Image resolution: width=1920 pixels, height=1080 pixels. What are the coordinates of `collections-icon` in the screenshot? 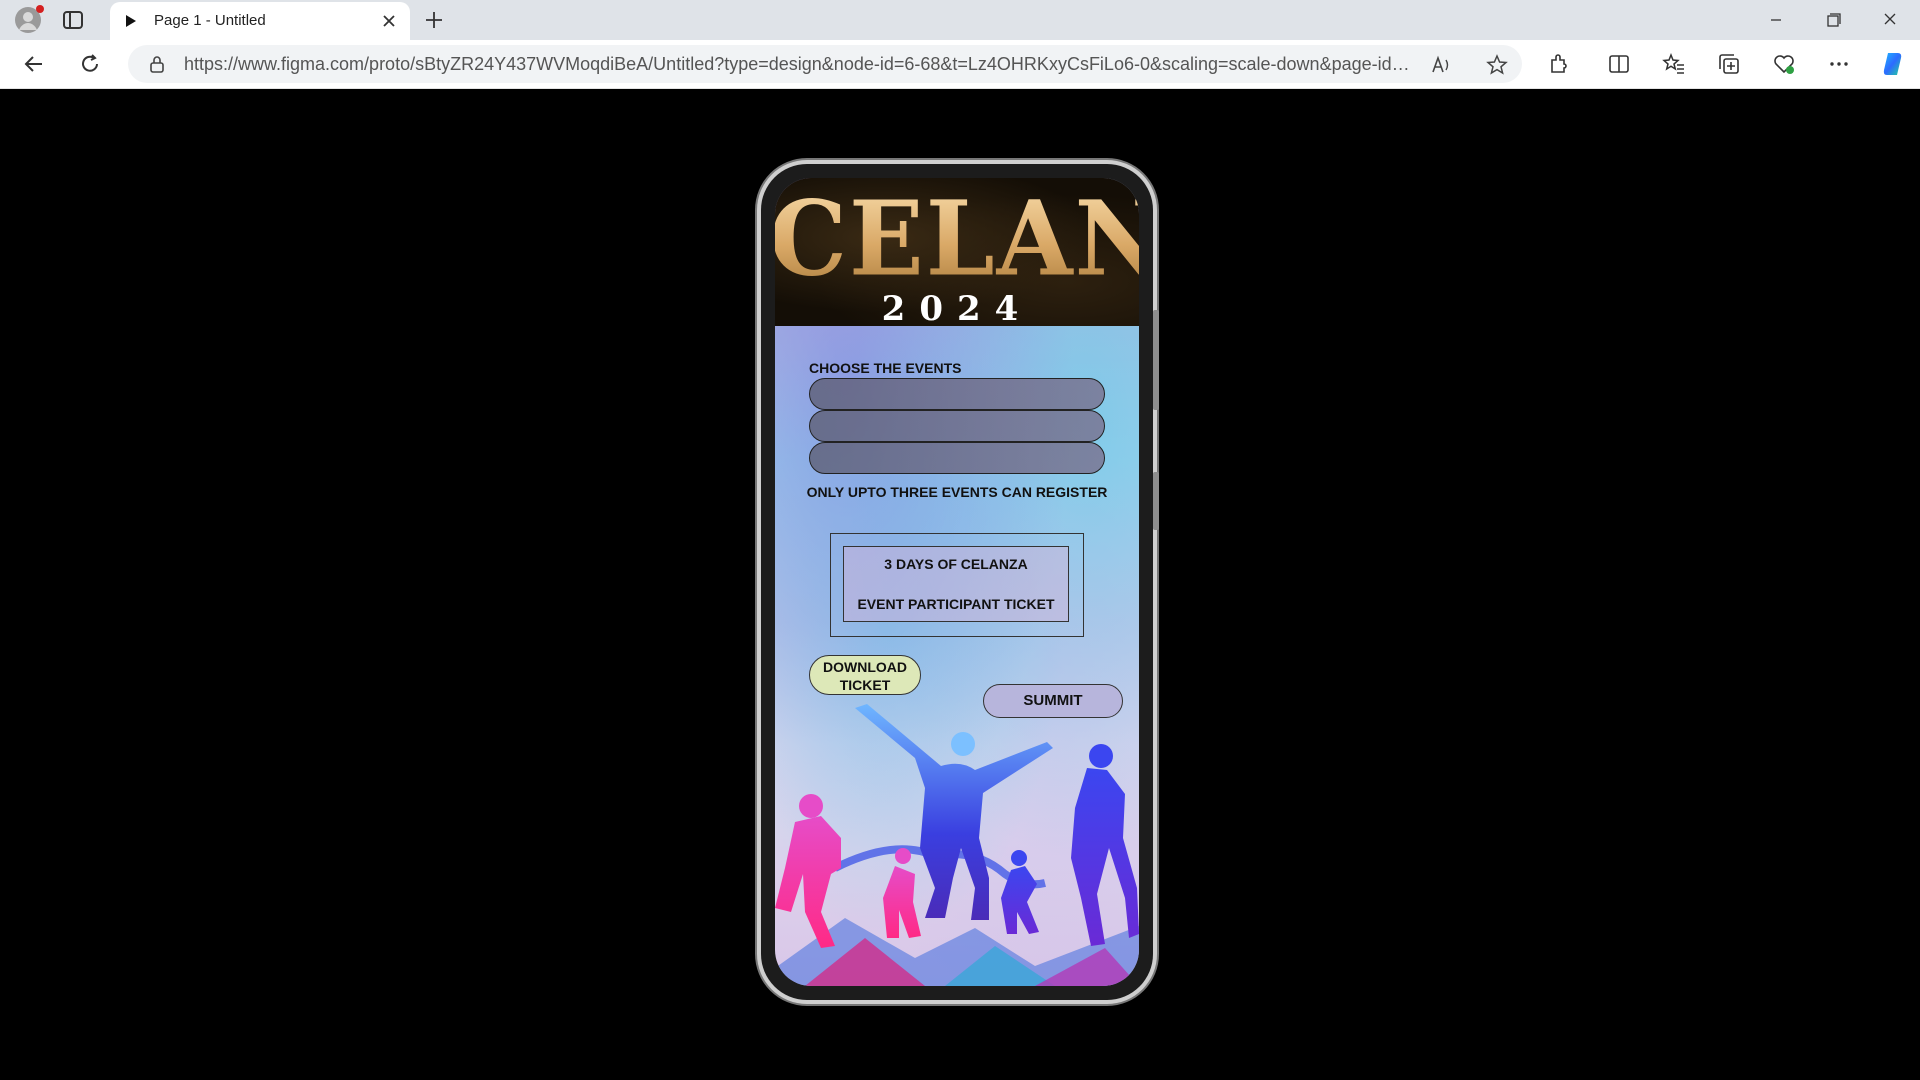 It's located at (1729, 64).